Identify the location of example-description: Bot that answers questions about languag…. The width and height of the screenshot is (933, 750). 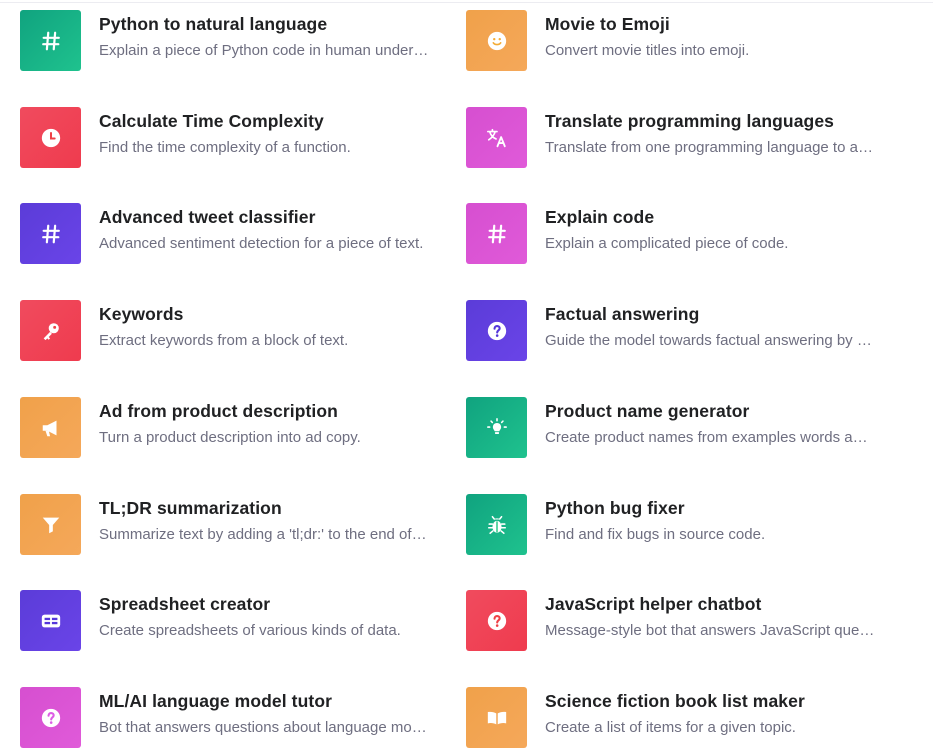
(264, 727).